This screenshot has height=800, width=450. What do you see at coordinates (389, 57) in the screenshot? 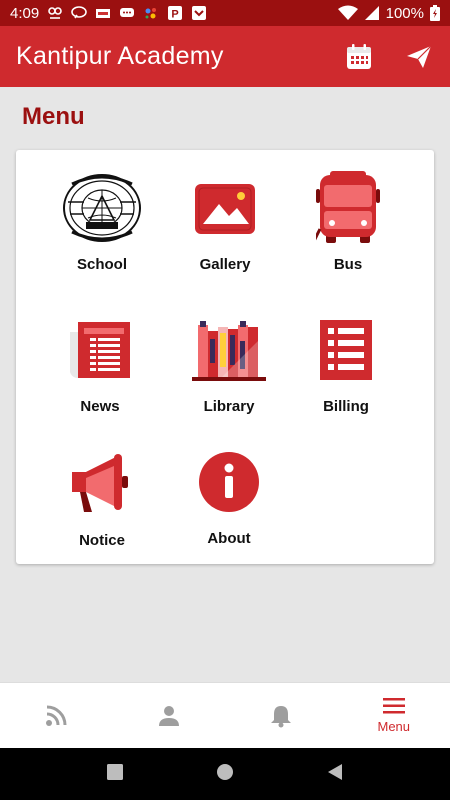
I see `app-bar-actions` at bounding box center [389, 57].